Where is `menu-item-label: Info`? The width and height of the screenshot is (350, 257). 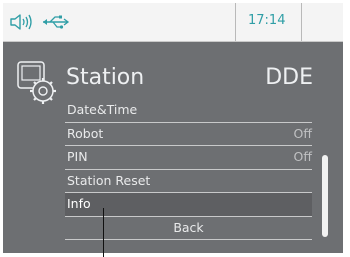
menu-item-label: Info is located at coordinates (79, 203).